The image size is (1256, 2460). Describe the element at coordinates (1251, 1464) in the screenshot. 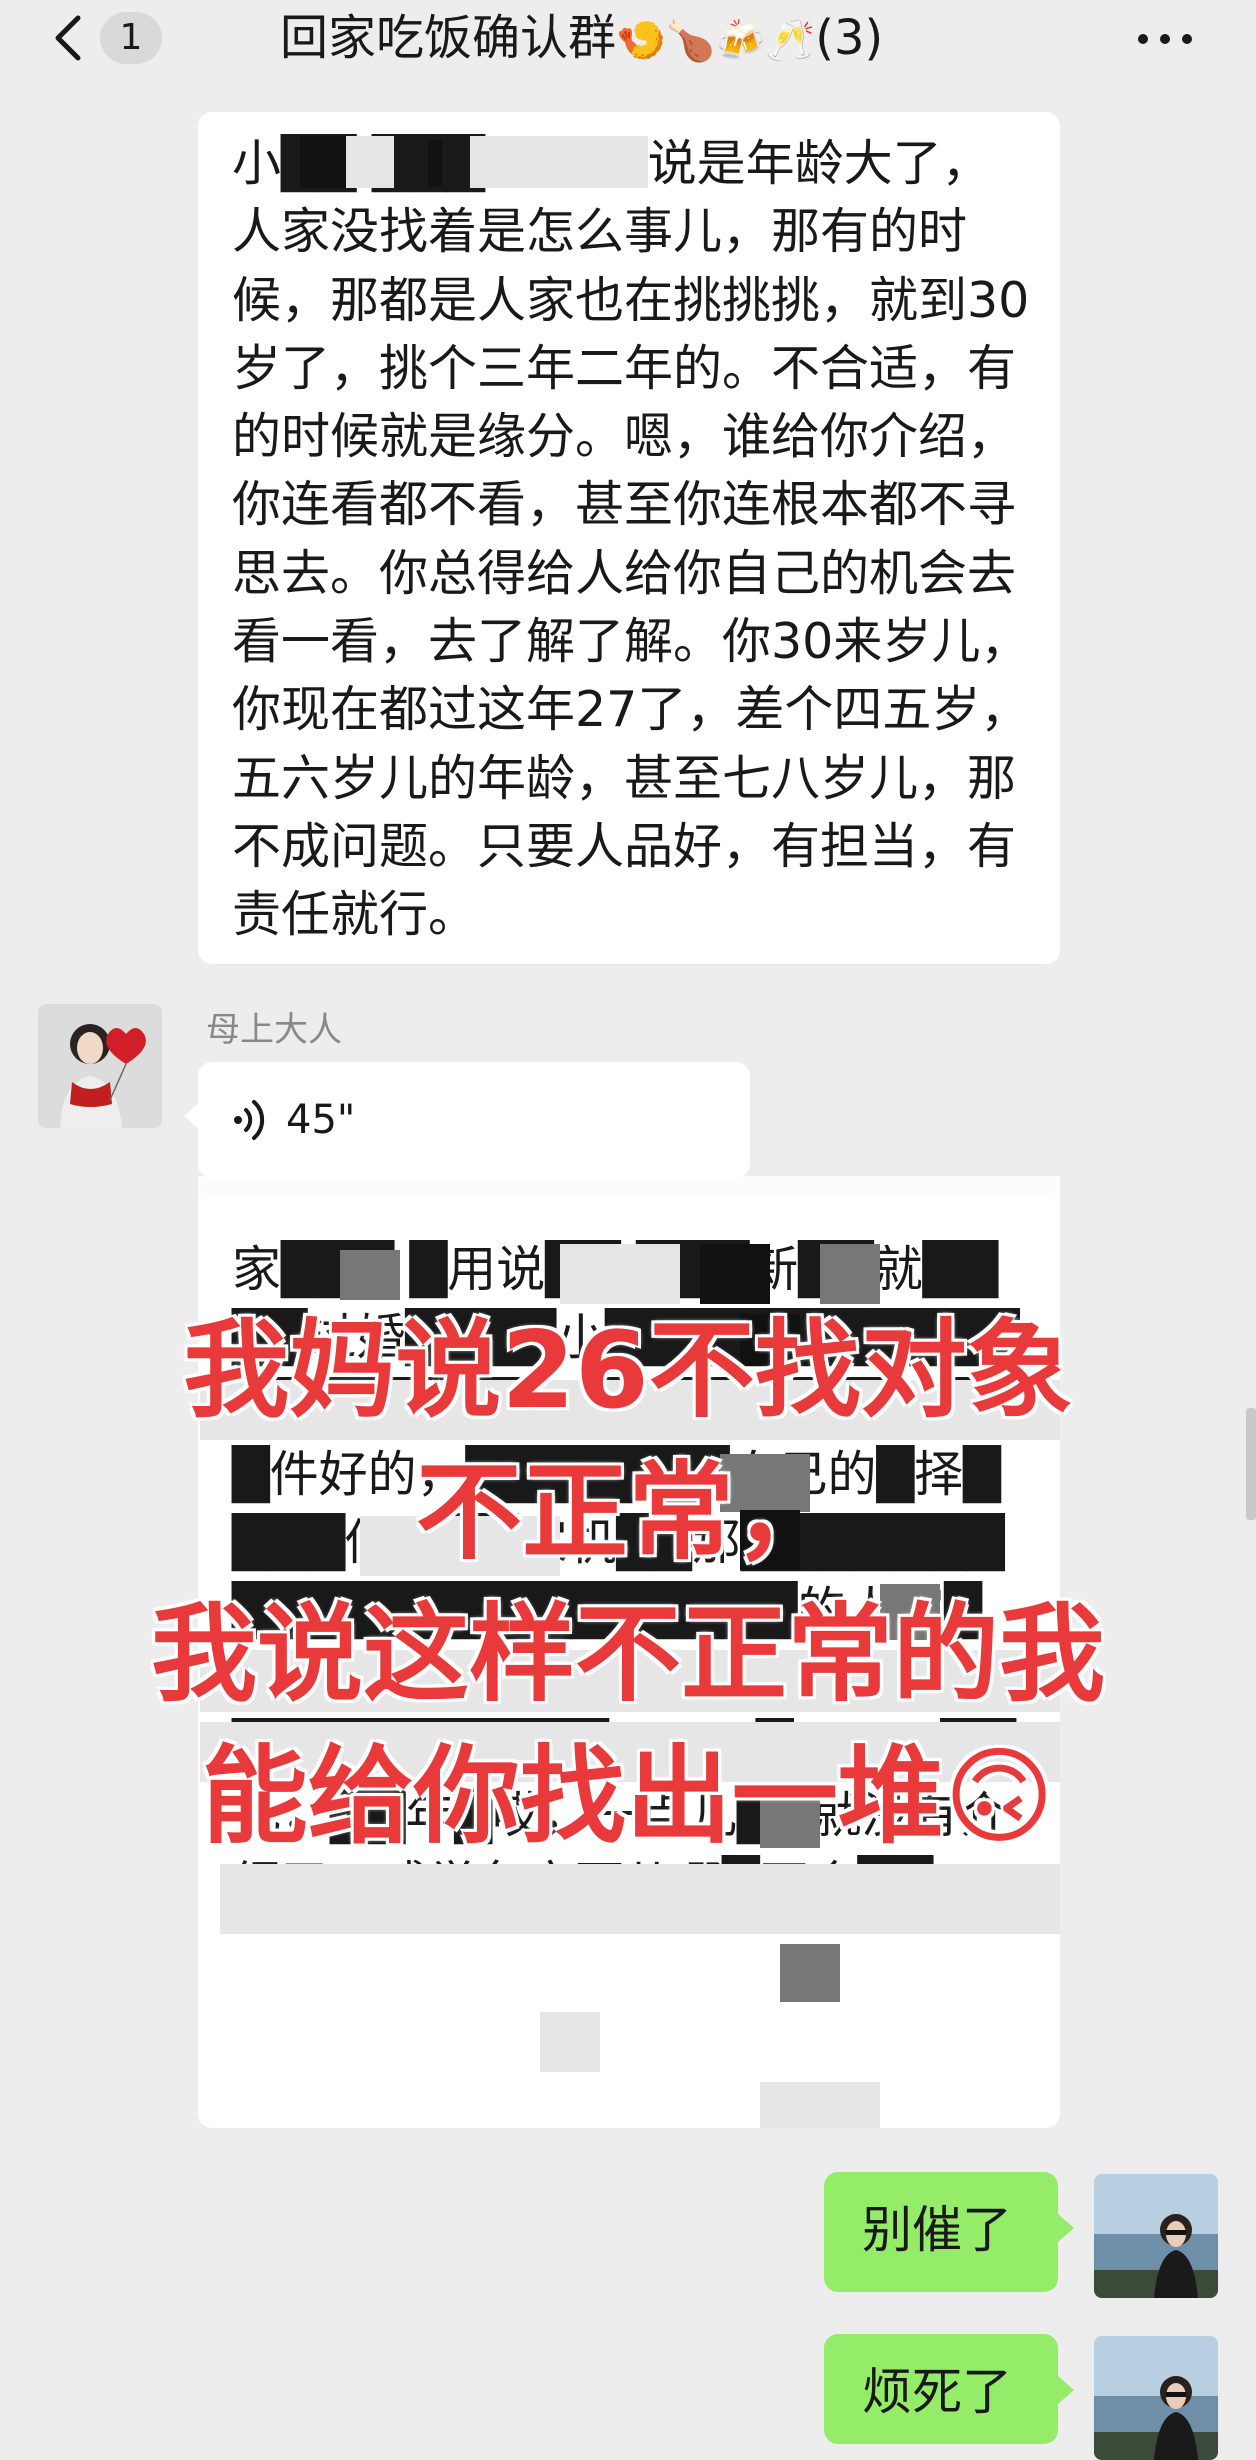

I see `scrollbar-thumb` at that location.